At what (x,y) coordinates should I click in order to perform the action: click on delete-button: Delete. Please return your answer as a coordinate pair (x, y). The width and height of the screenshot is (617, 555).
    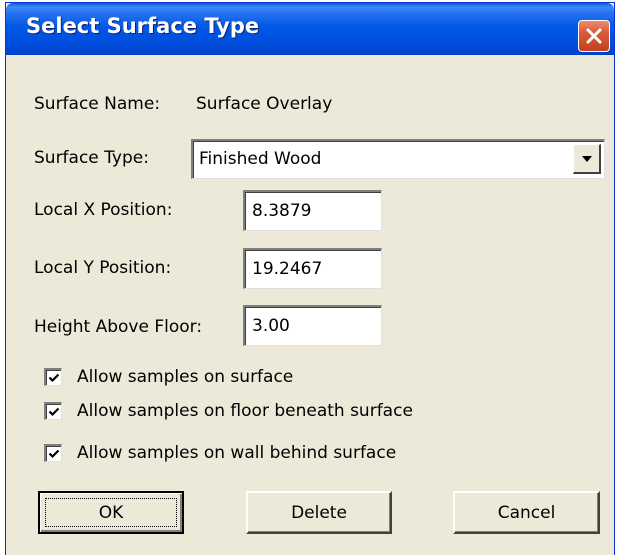
    Looking at the image, I should click on (319, 512).